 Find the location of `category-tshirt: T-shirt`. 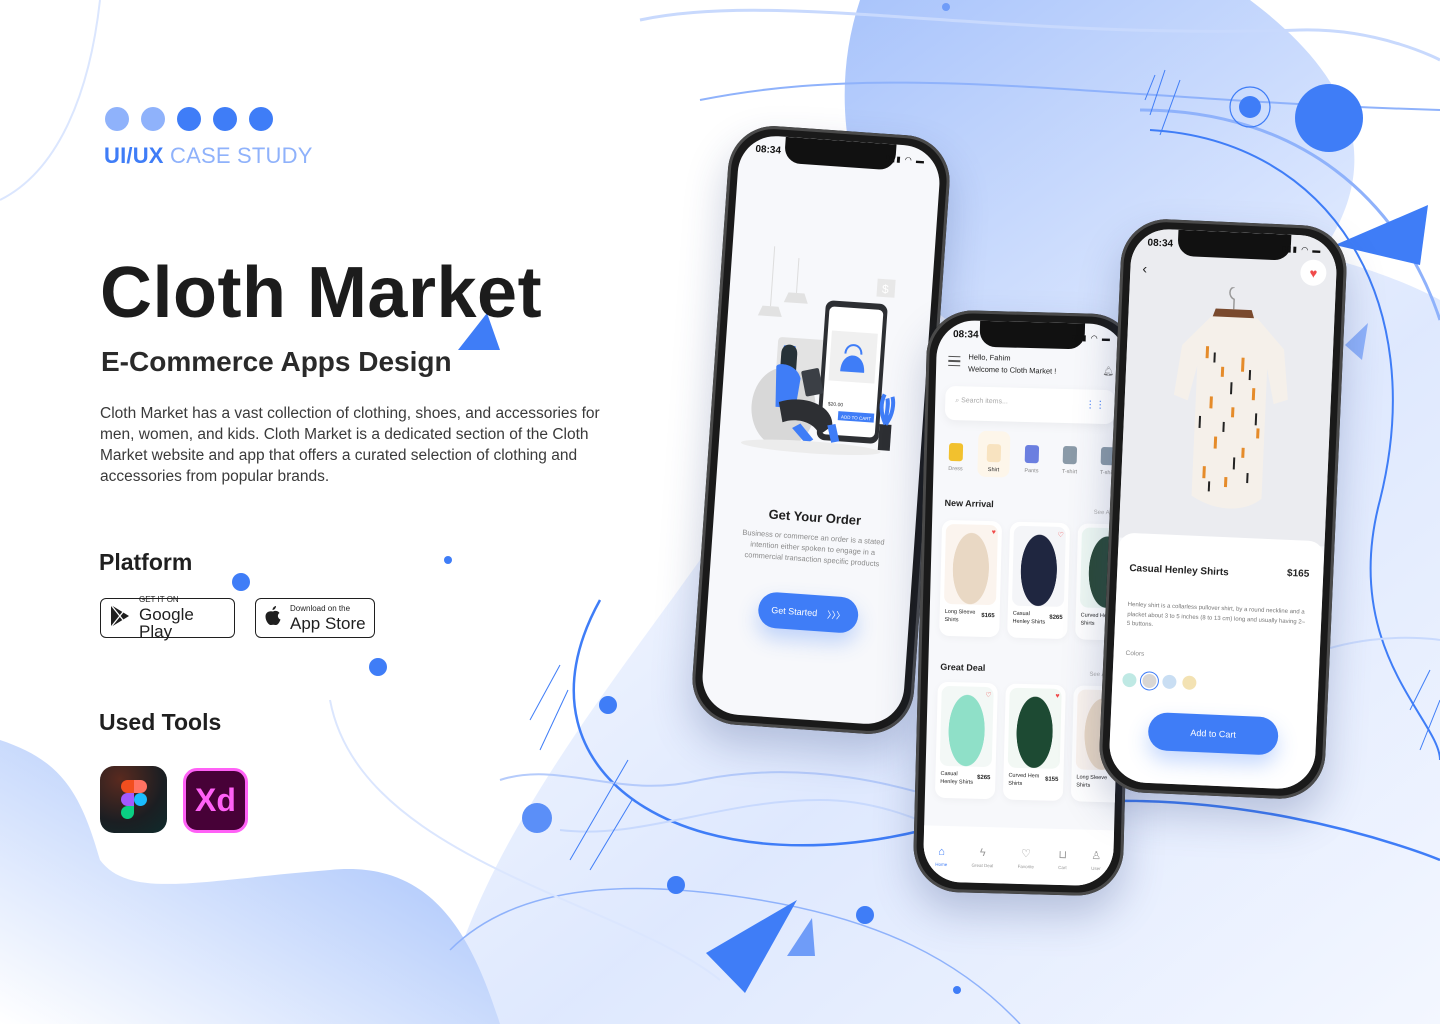

category-tshirt: T-shirt is located at coordinates (1070, 456).